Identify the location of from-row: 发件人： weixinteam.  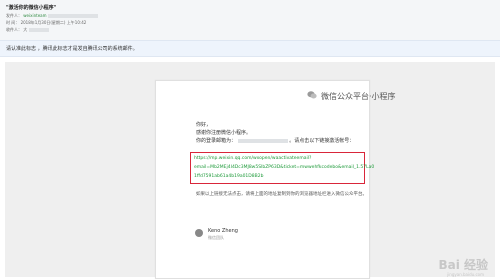
(52, 16).